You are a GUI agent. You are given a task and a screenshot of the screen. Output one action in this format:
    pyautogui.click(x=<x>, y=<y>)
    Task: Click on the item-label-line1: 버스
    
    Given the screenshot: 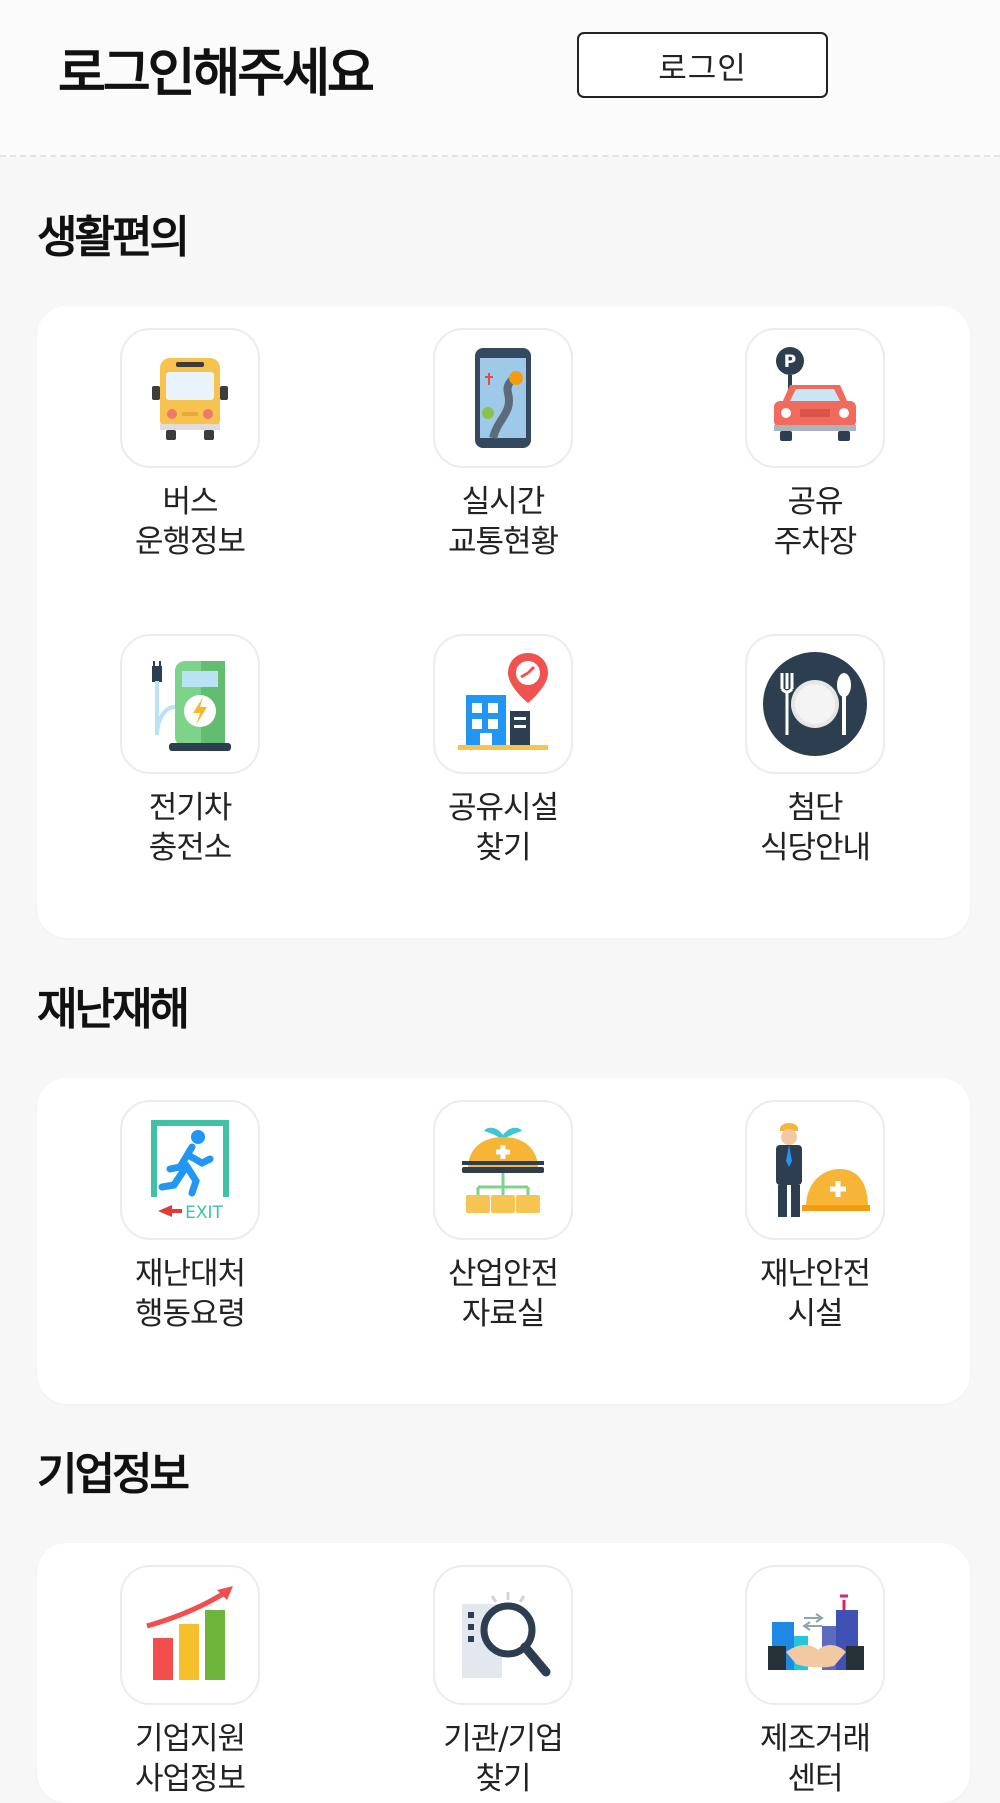 What is the action you would take?
    pyautogui.click(x=190, y=502)
    